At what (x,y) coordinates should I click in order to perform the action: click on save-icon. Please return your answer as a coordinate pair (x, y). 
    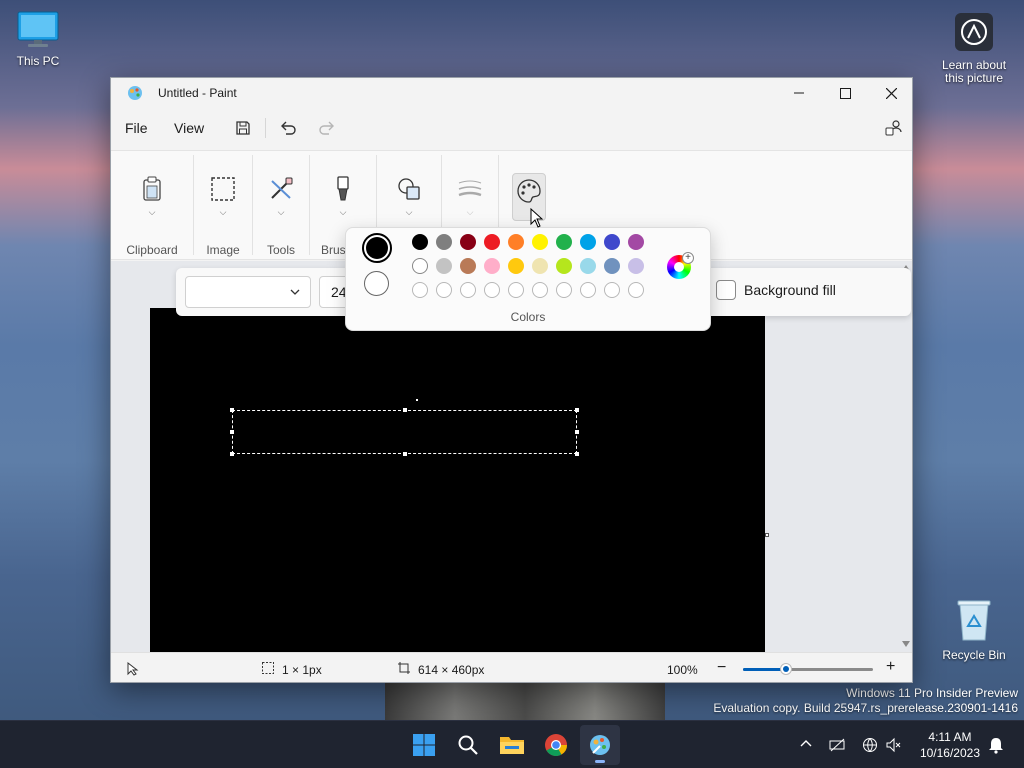
    Looking at the image, I should click on (243, 128).